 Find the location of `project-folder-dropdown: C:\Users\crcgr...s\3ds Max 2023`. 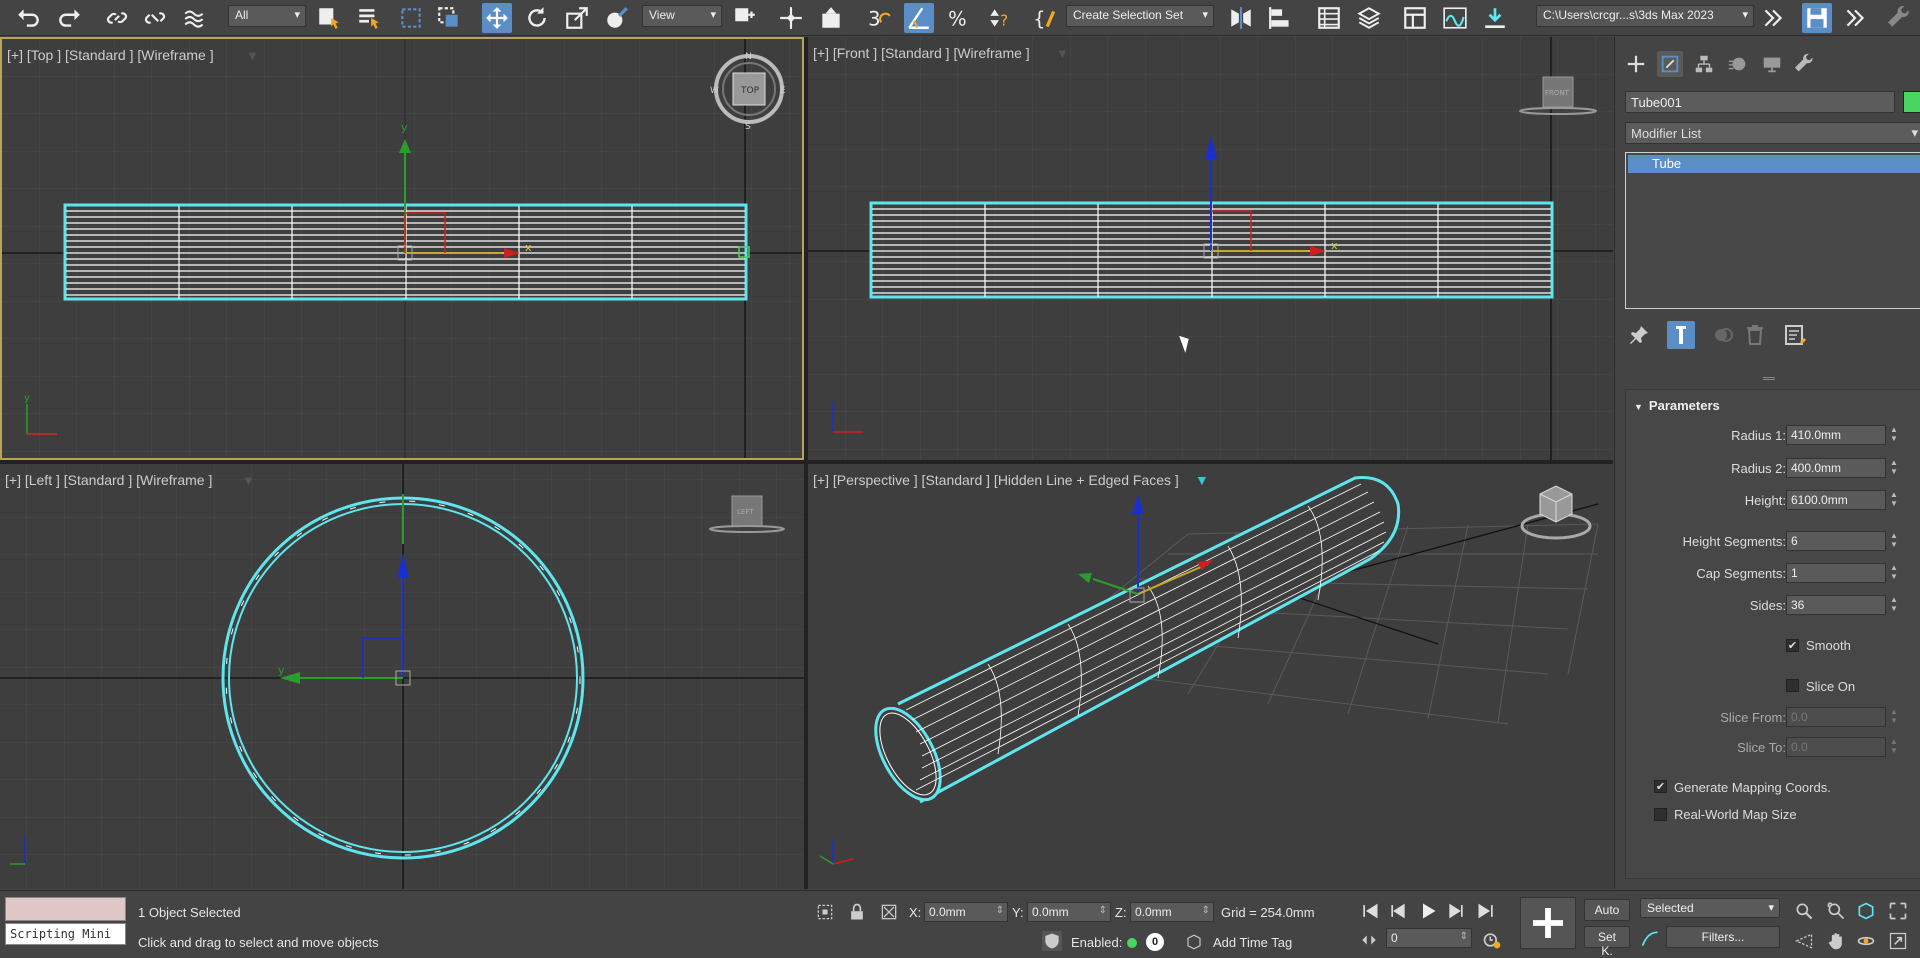

project-folder-dropdown: C:\Users\crcgr...s\3ds Max 2023 is located at coordinates (1645, 16).